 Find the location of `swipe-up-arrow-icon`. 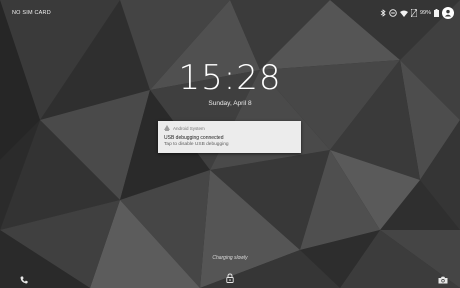

swipe-up-arrow-icon is located at coordinates (230, 285).